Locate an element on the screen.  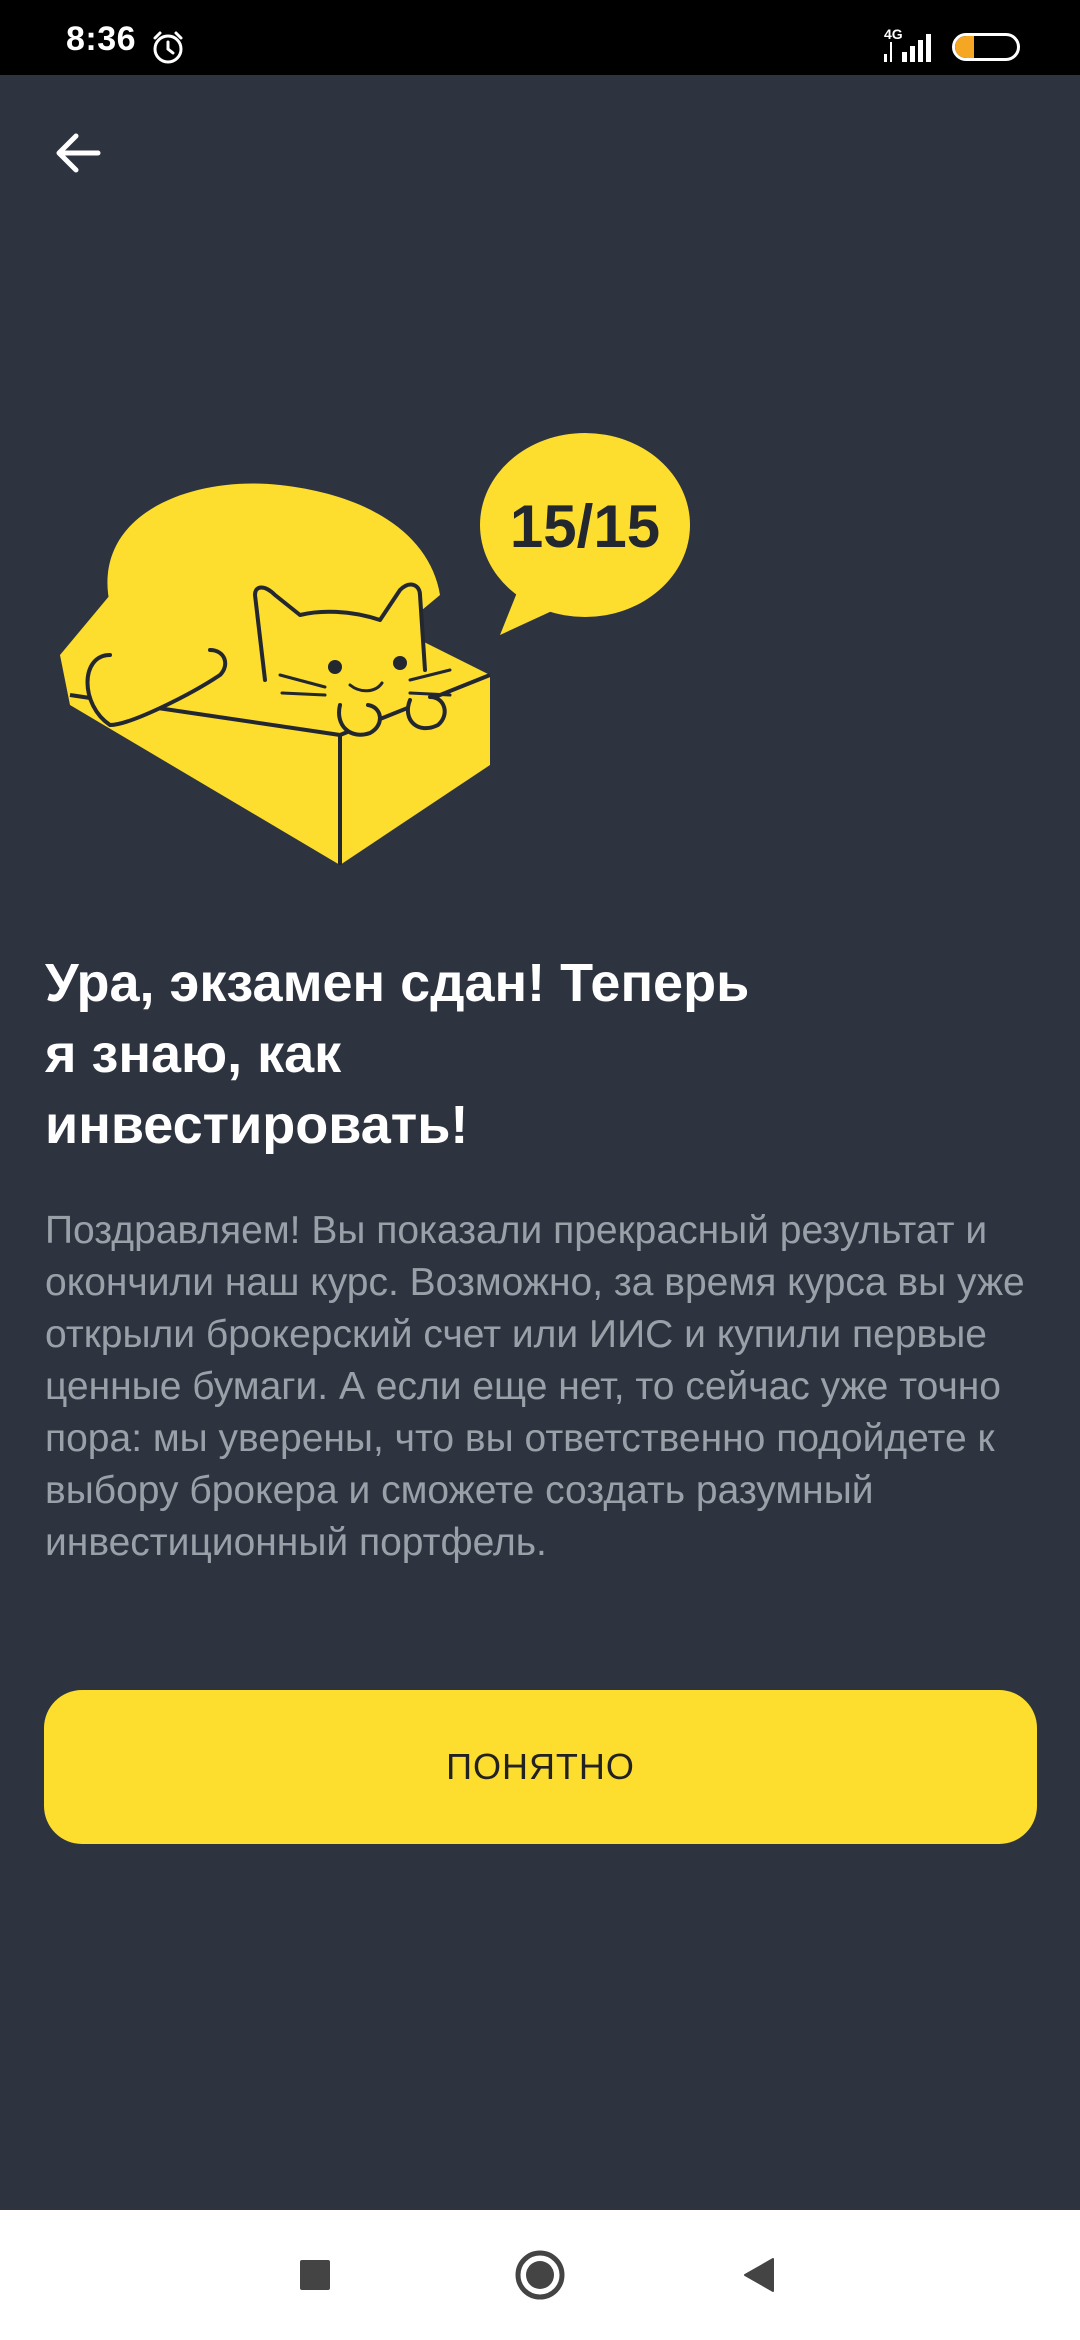
battery-level: 31 is located at coordinates (986, 46).